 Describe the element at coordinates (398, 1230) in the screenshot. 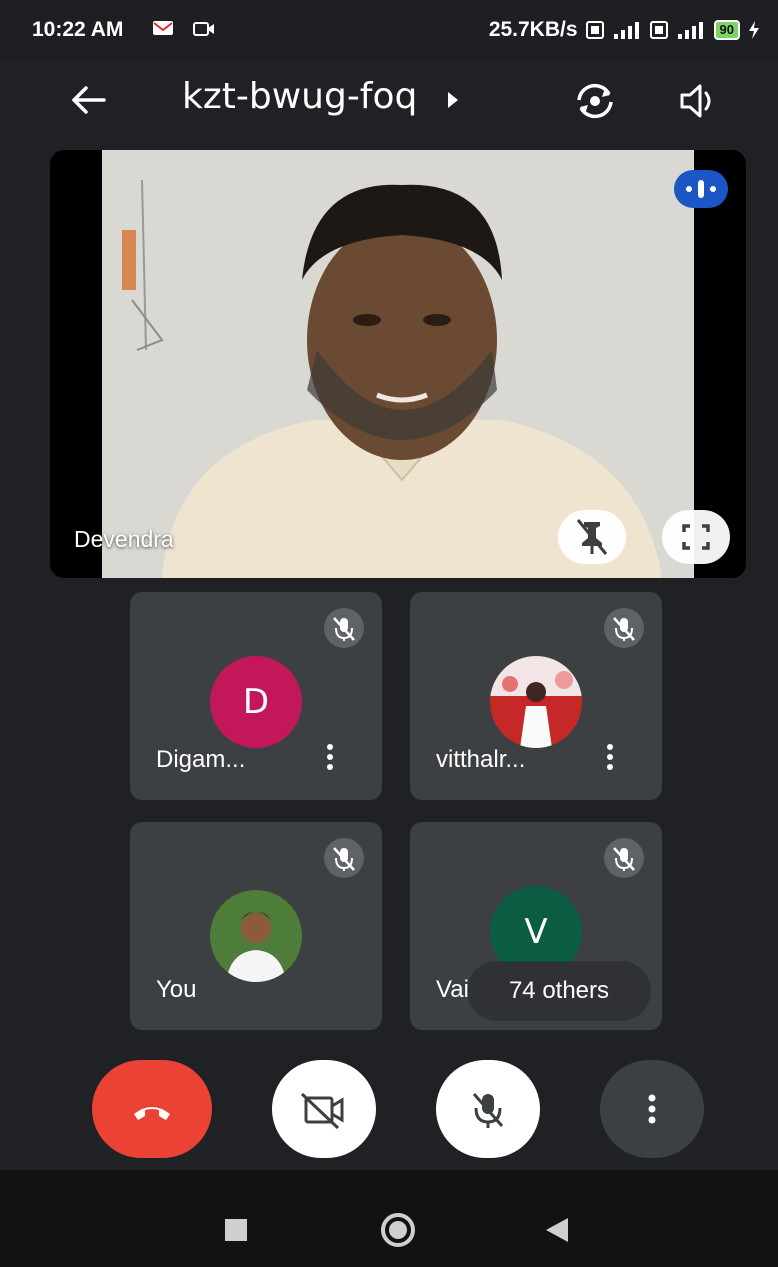

I see `home-icon` at that location.